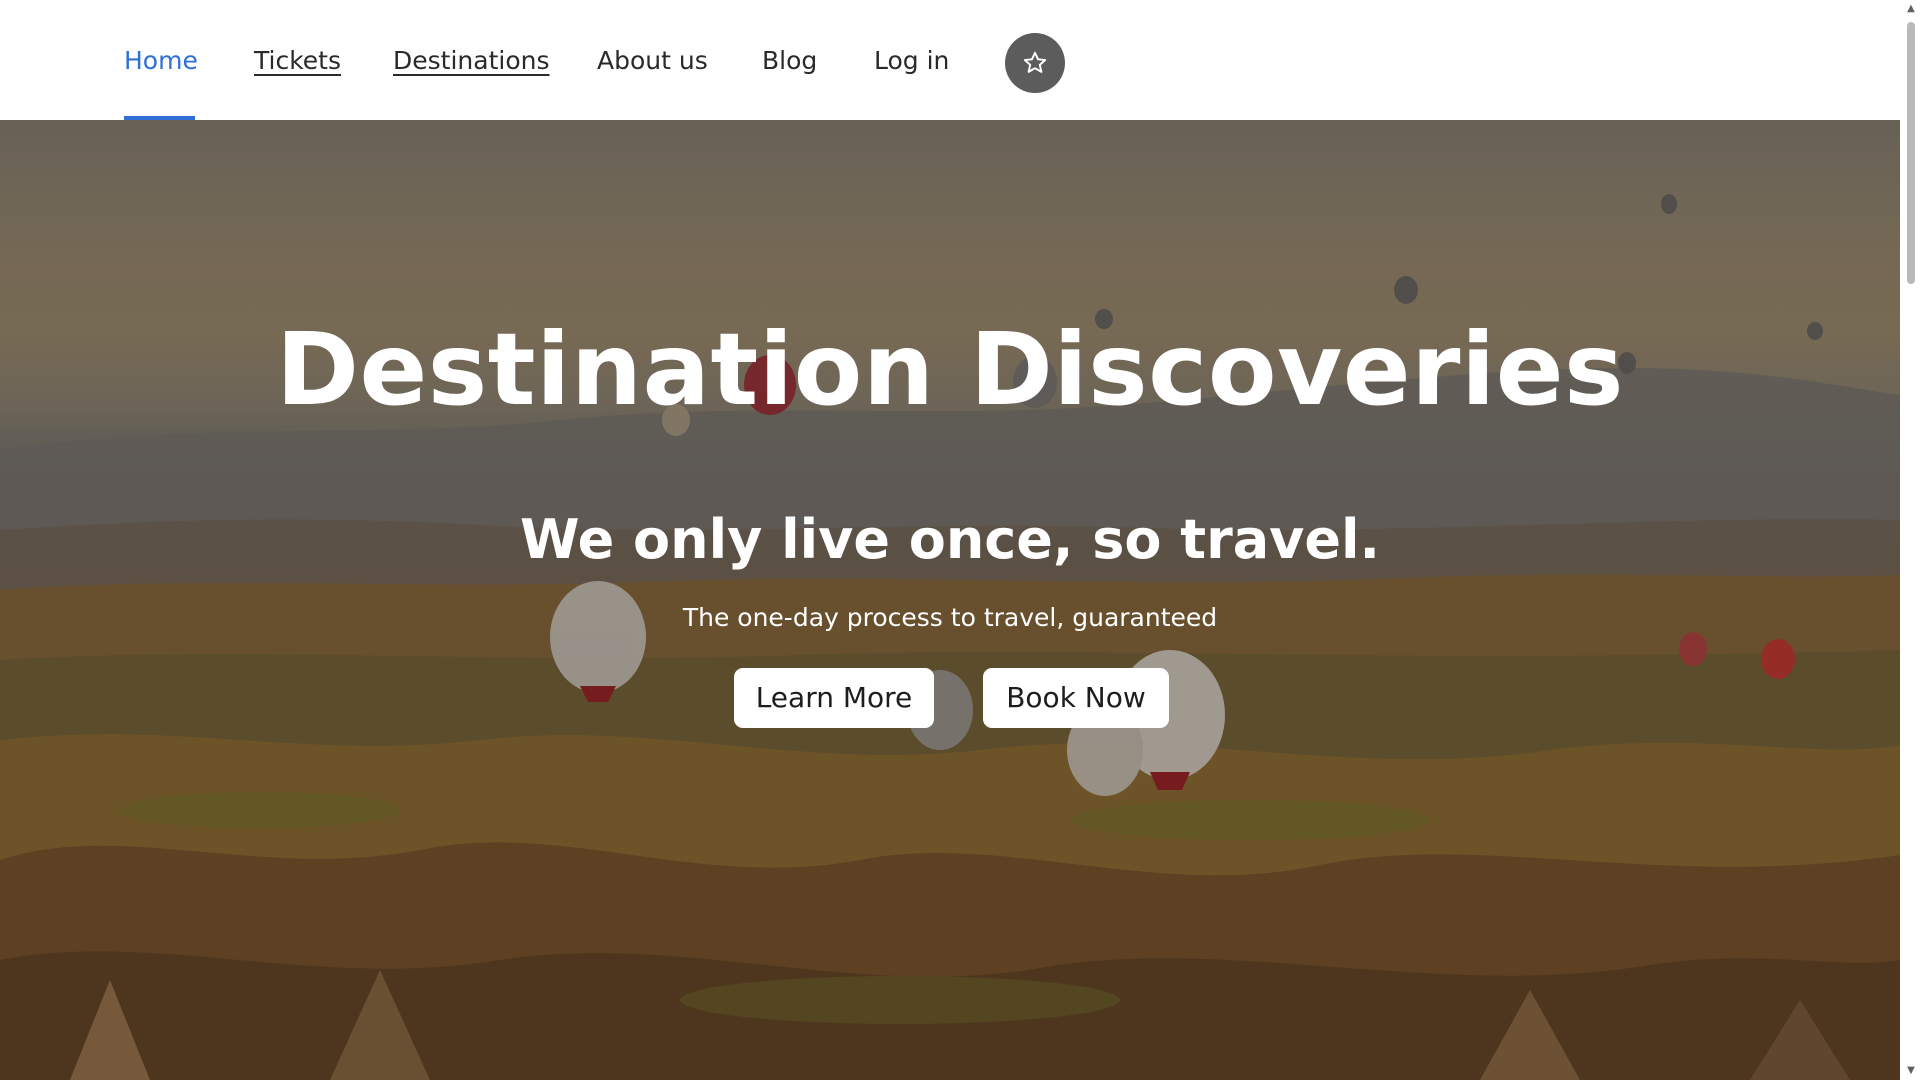  I want to click on scroll-up-icon: ▲, so click(1911, 9).